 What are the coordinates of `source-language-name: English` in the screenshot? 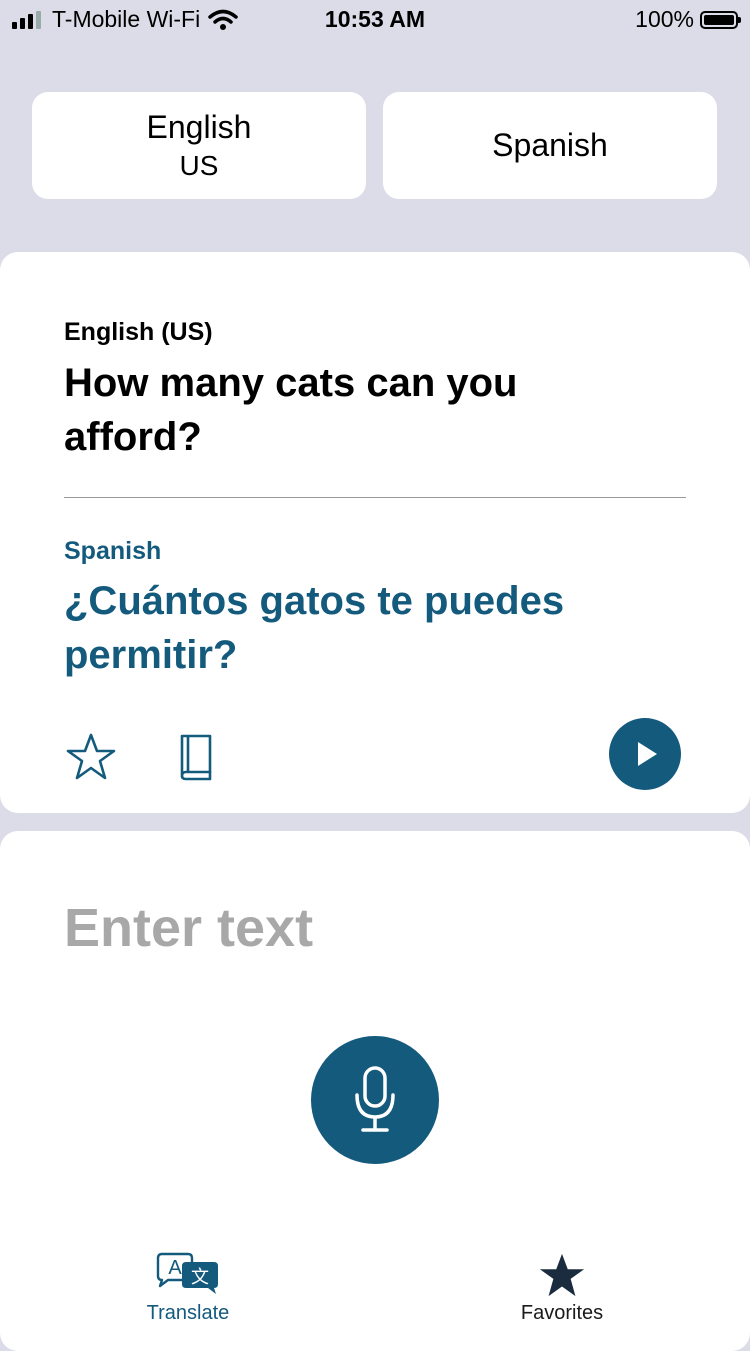 It's located at (199, 127).